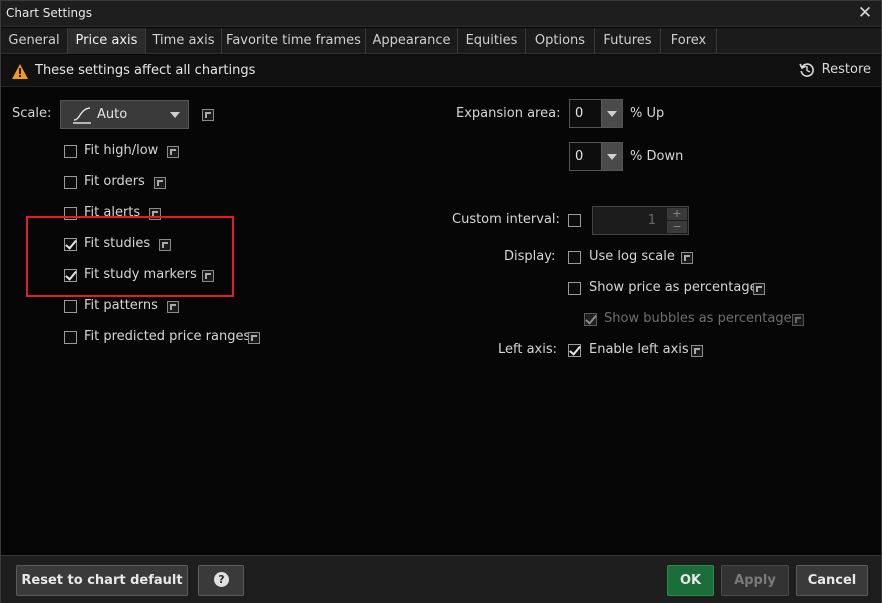 The height and width of the screenshot is (603, 882). What do you see at coordinates (632, 256) in the screenshot?
I see `use-log-scale-label: Use log scale` at bounding box center [632, 256].